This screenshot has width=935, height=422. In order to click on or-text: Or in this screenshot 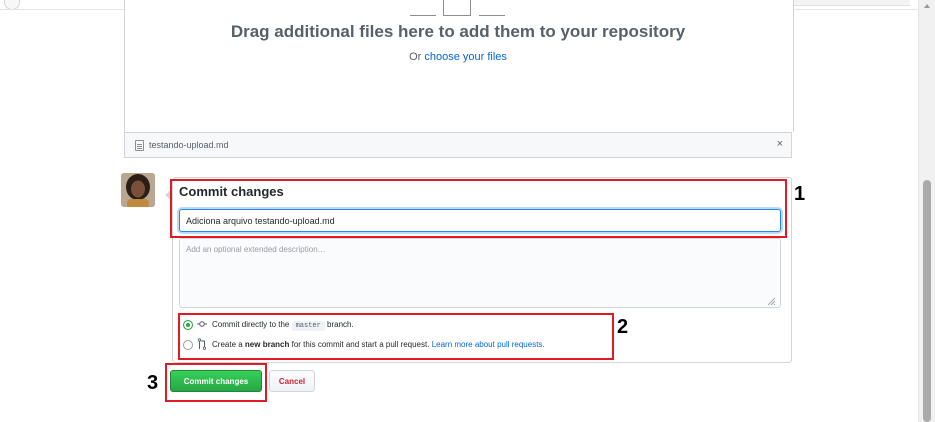, I will do `click(415, 57)`.